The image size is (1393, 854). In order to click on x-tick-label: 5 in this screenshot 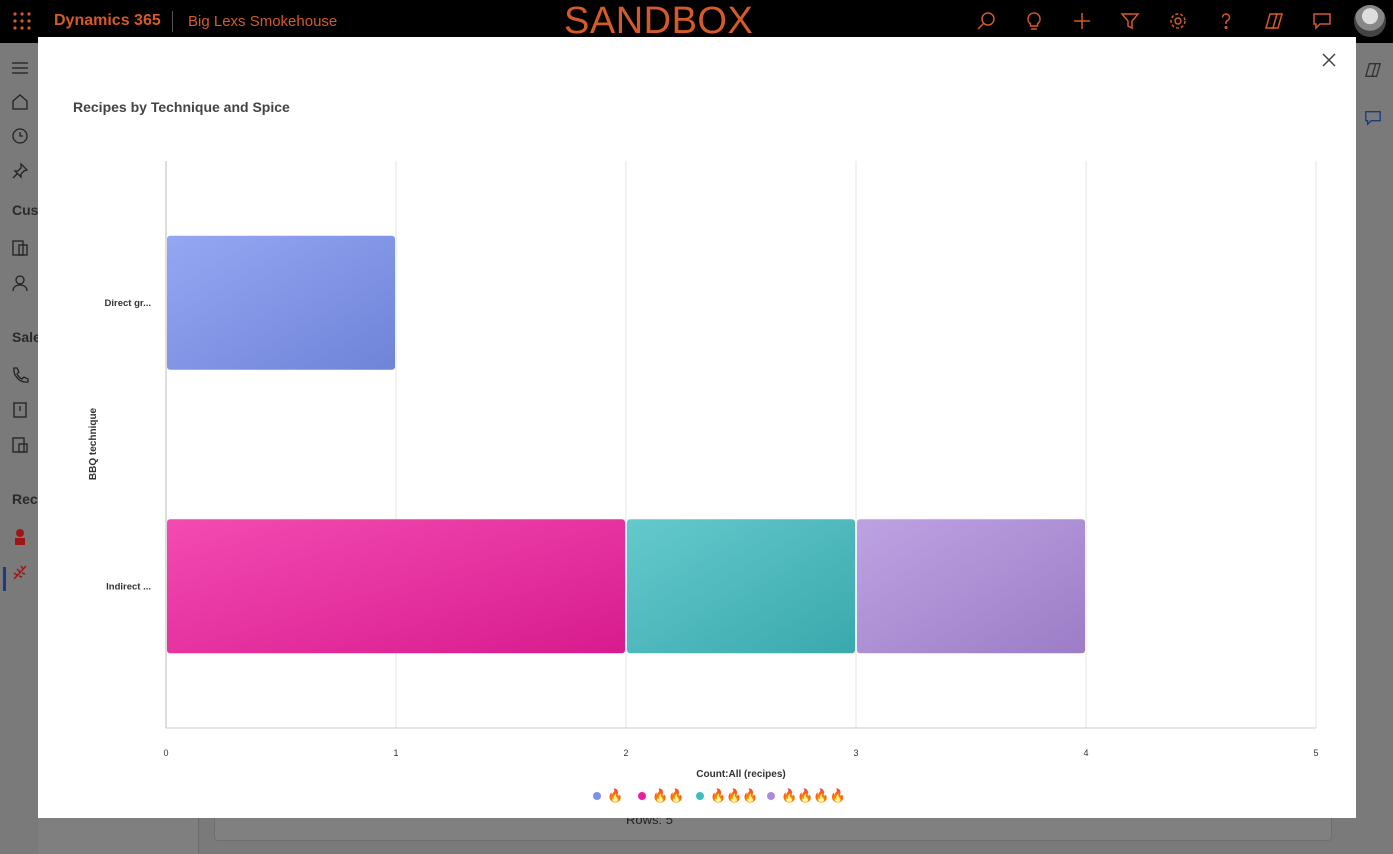, I will do `click(1315, 753)`.